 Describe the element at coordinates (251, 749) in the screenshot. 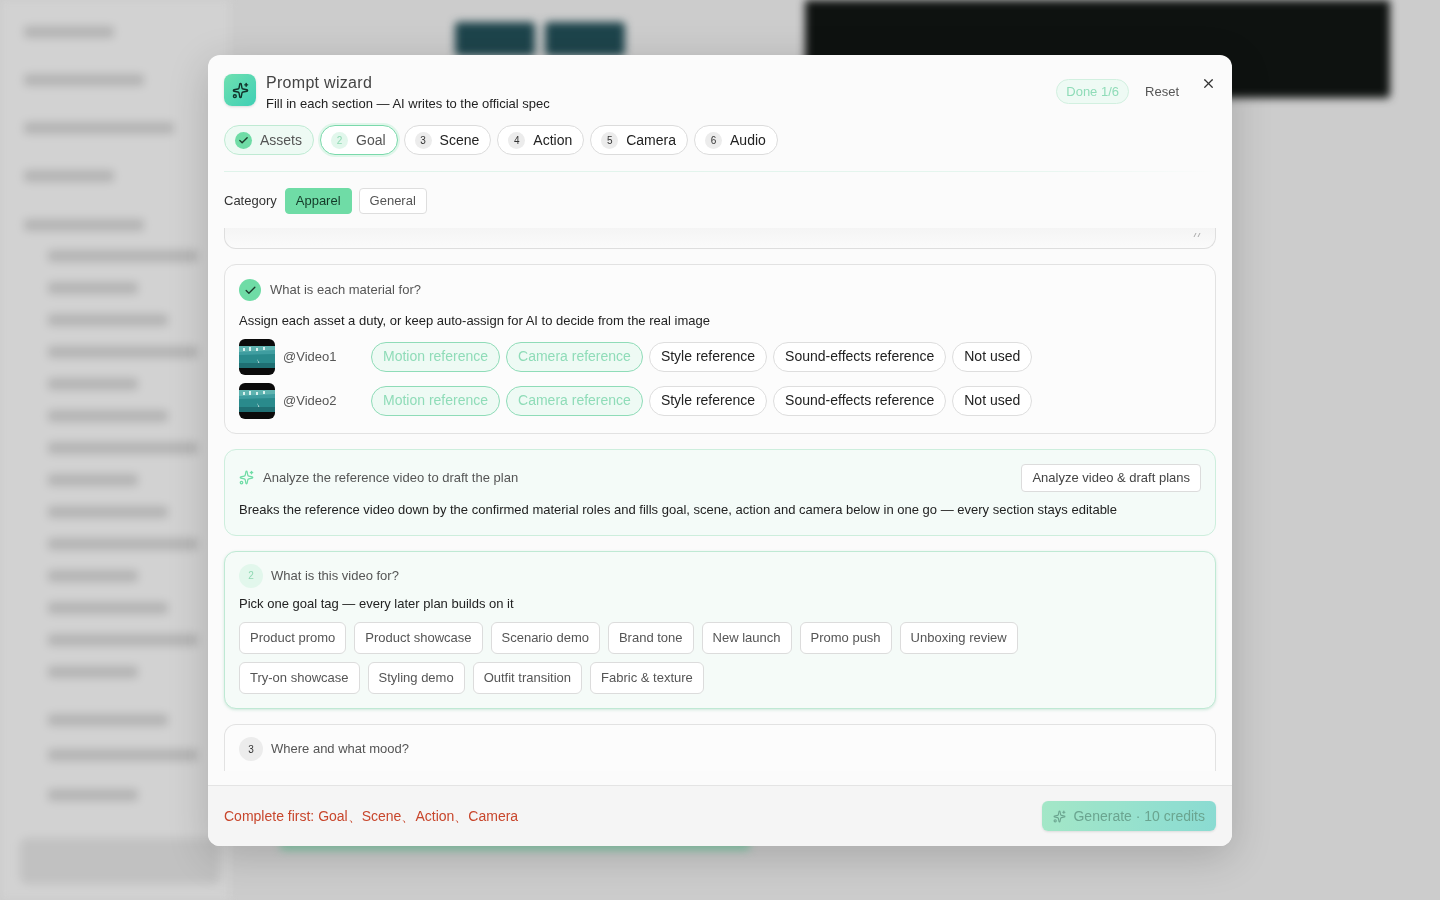

I see `section-number: 3` at that location.